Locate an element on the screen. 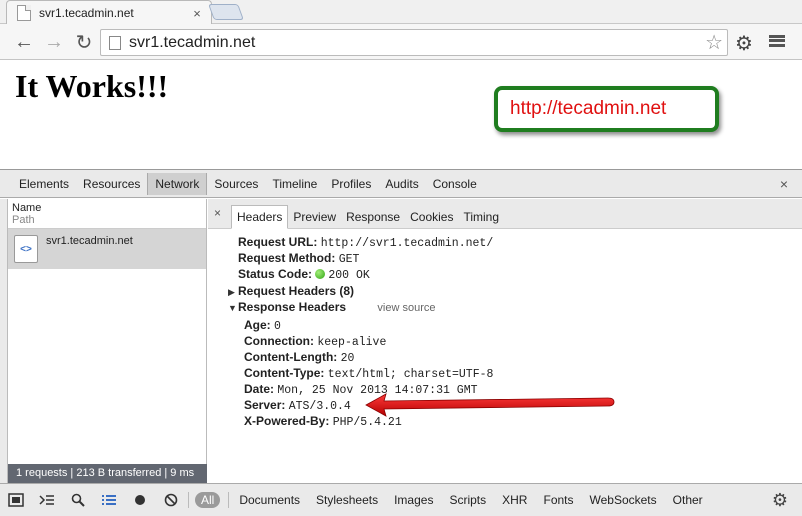  header-value: ATS/3.0.4 is located at coordinates (319, 406).